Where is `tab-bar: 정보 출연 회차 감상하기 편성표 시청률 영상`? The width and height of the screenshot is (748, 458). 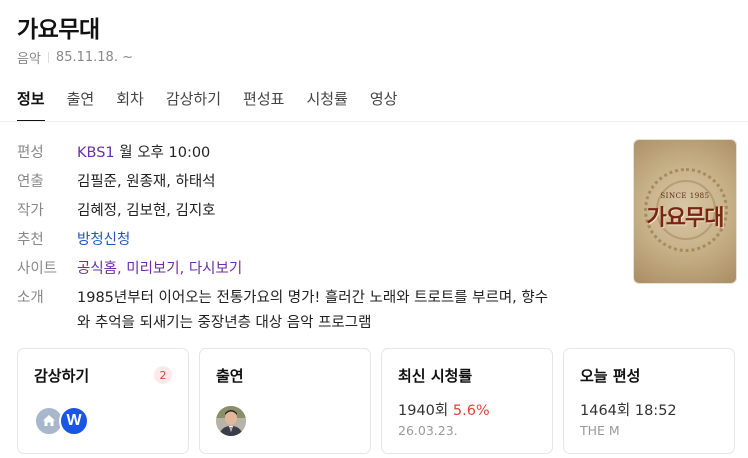
tab-bar: 정보 출연 회차 감상하기 편성표 시청률 영상 is located at coordinates (218, 104).